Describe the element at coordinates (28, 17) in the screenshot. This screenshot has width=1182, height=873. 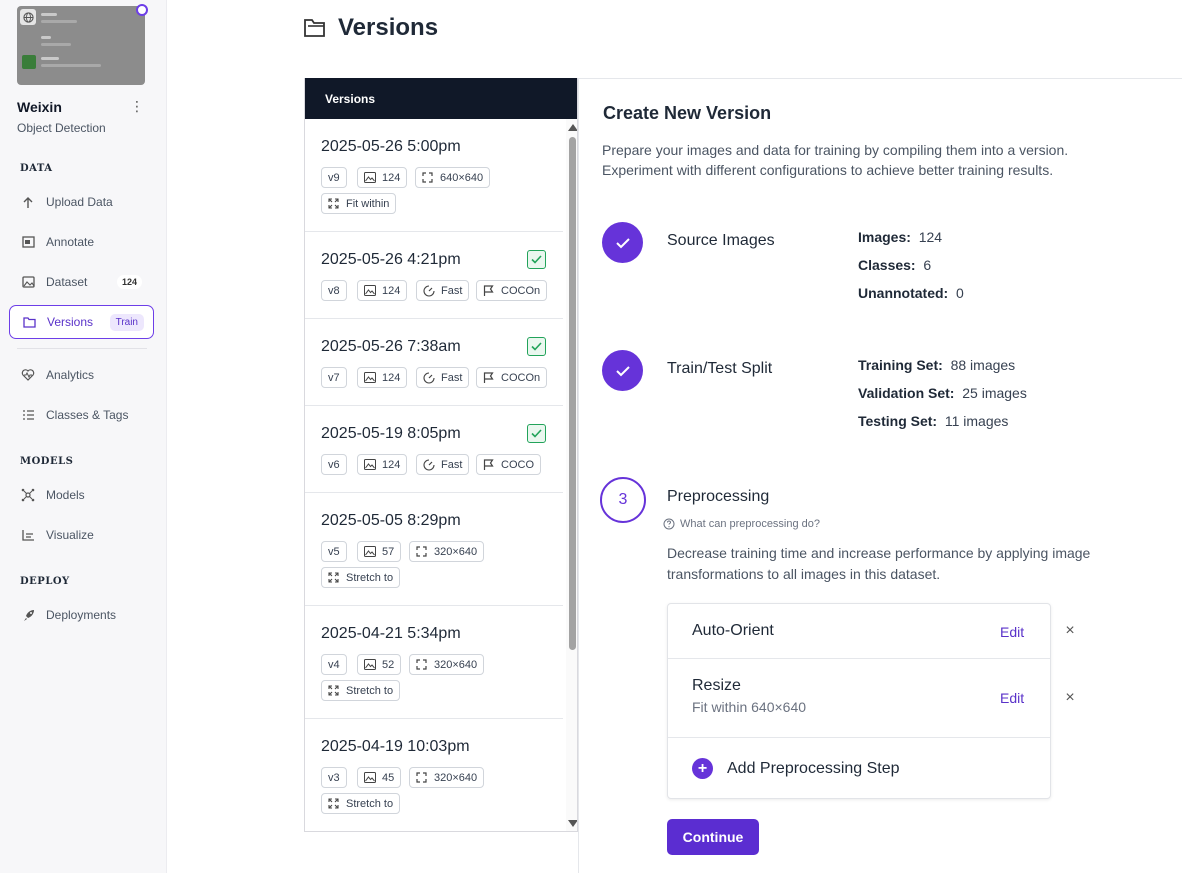
I see `globe-icon` at that location.